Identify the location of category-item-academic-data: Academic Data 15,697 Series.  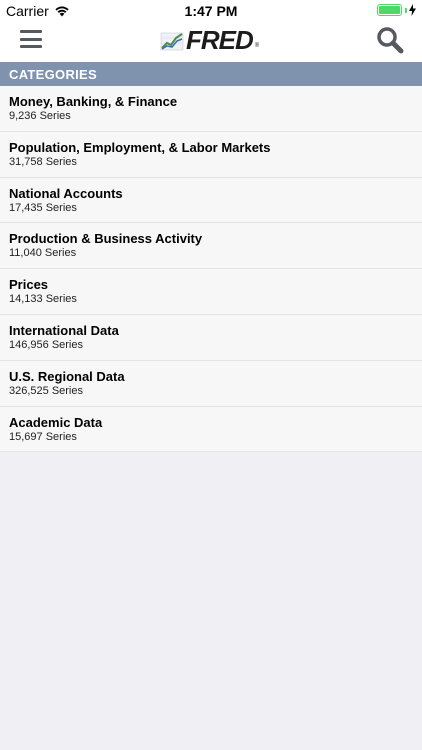
(211, 429).